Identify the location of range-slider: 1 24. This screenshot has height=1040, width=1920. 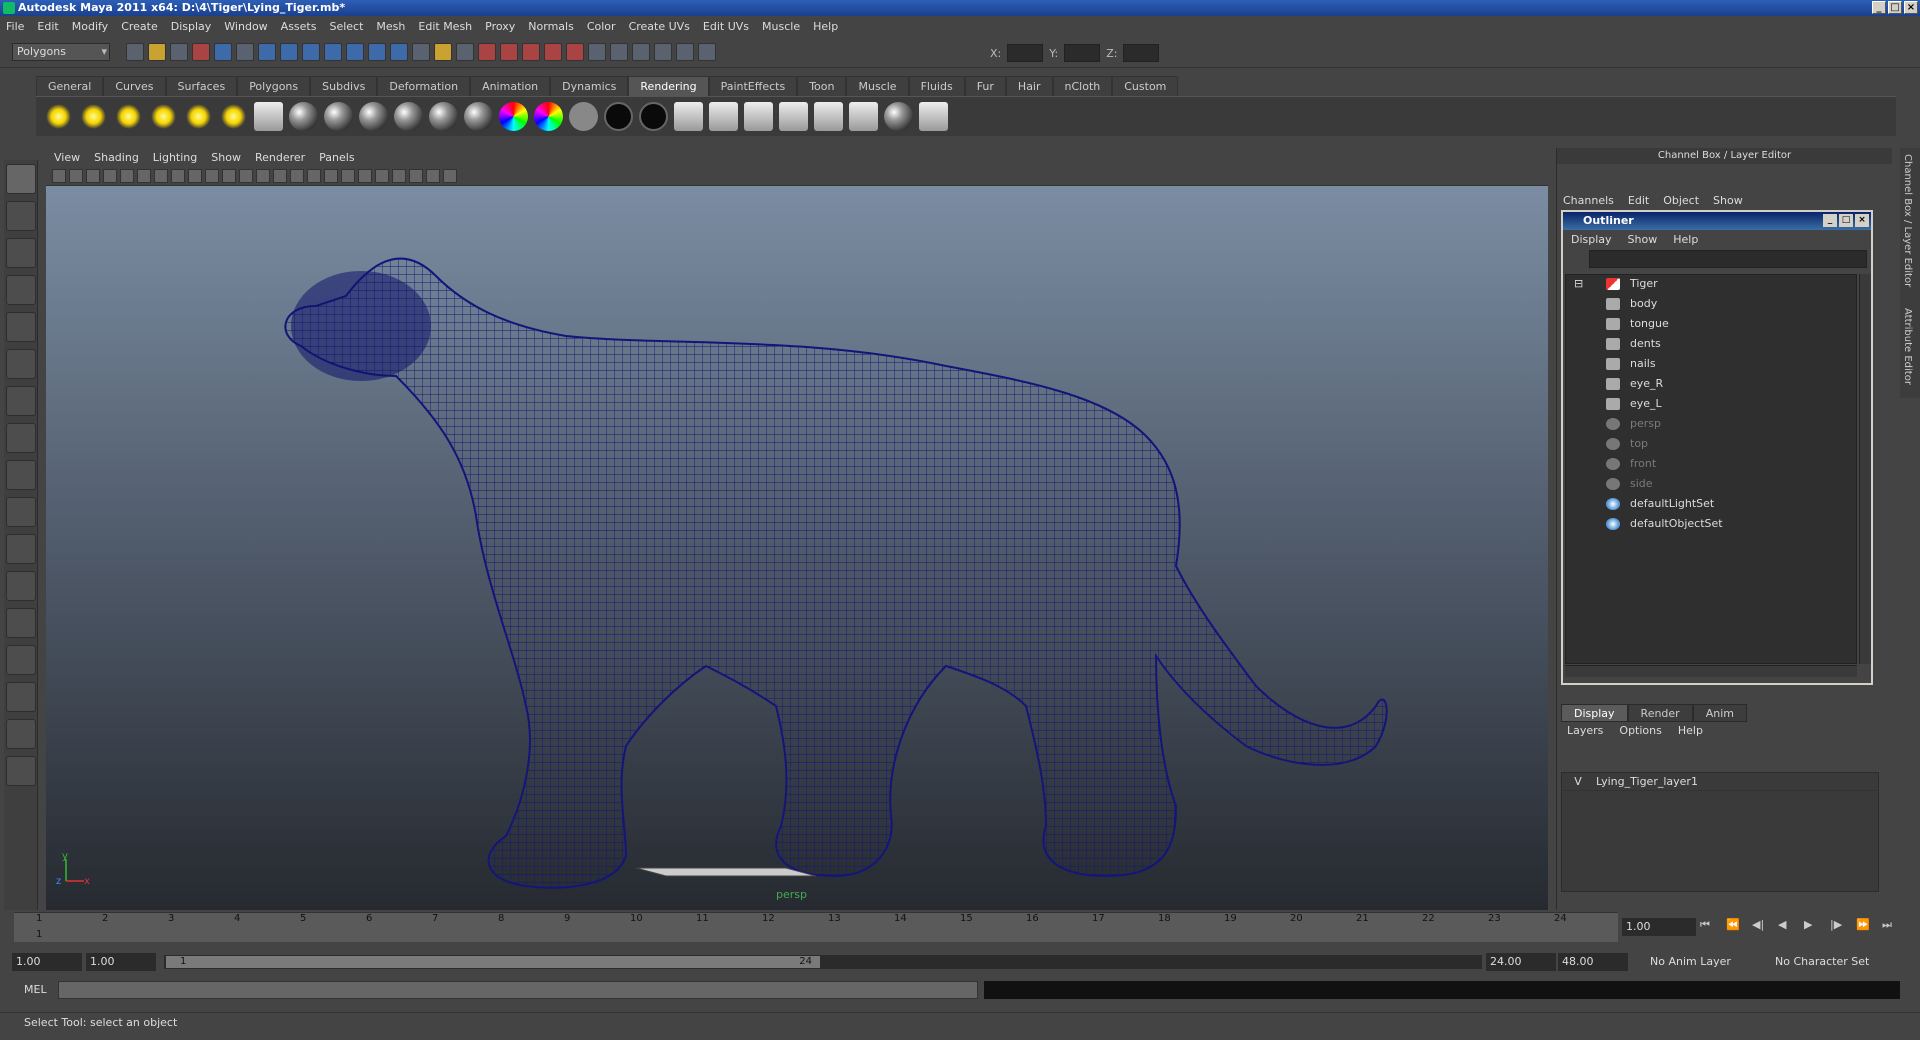
(823, 962).